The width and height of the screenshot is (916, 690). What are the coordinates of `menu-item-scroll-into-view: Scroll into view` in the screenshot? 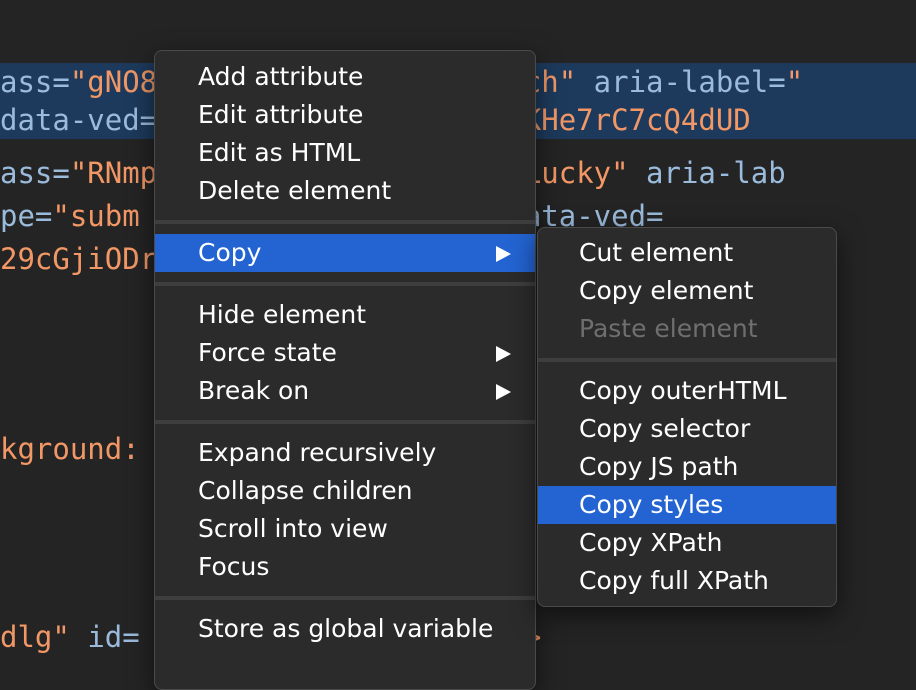 It's located at (345, 529).